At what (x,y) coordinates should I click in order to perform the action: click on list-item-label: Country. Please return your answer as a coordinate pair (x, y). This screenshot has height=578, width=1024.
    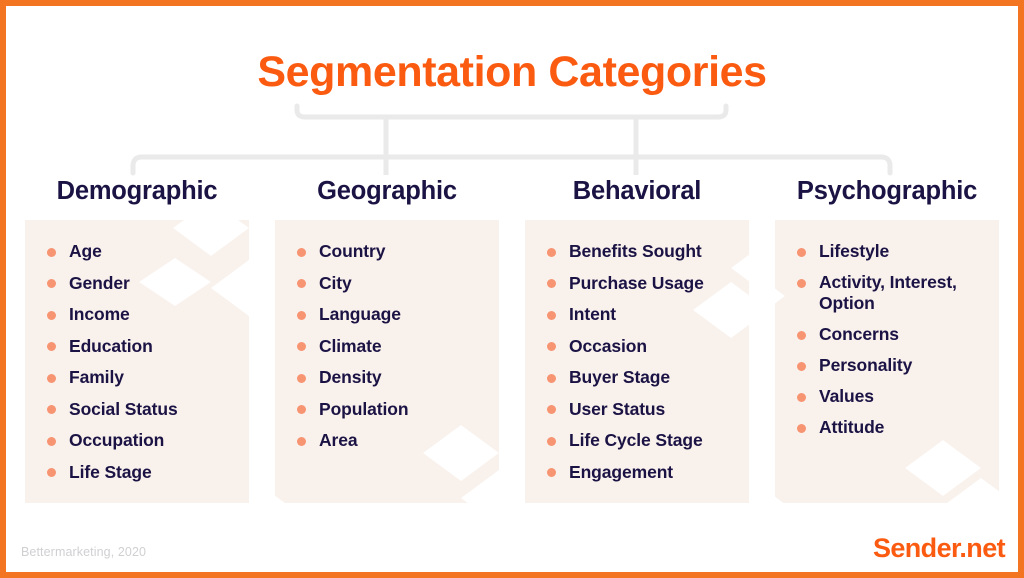
    Looking at the image, I should click on (352, 251).